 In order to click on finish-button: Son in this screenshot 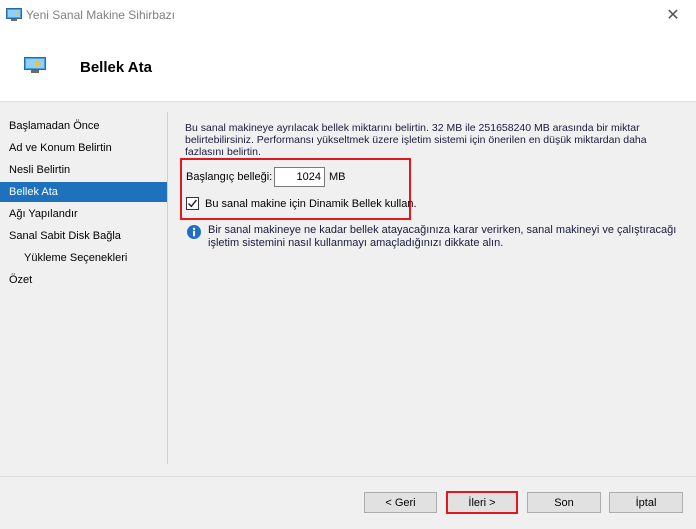, I will do `click(564, 502)`.